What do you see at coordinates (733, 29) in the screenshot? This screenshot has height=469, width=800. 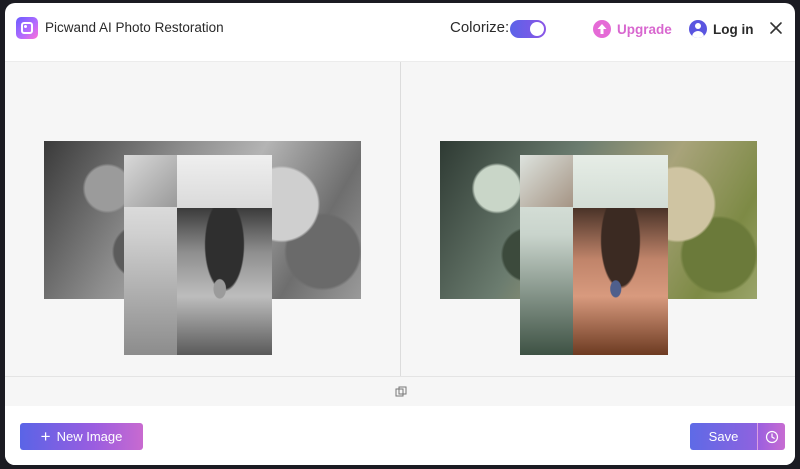 I see `login-label: Log in` at bounding box center [733, 29].